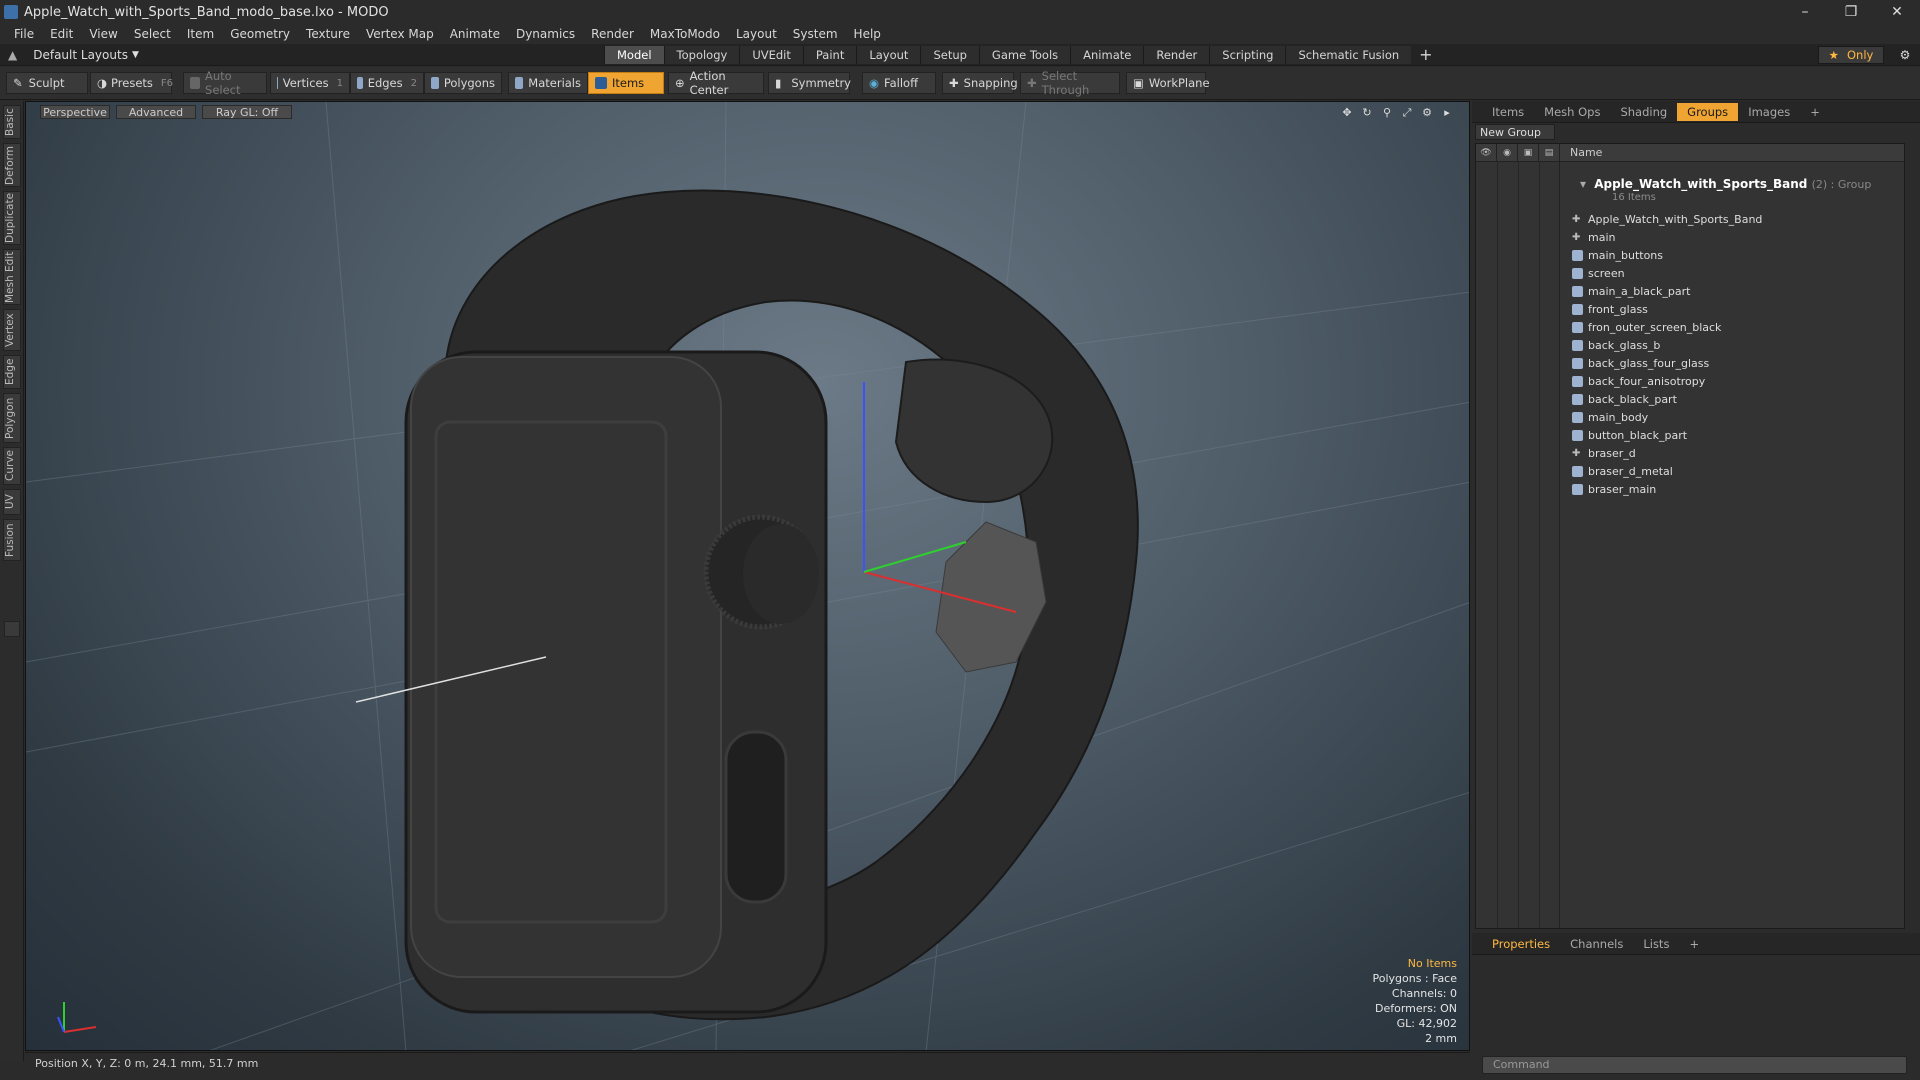 The image size is (1920, 1080). What do you see at coordinates (1851, 12) in the screenshot?
I see `restore-icon: ❐` at bounding box center [1851, 12].